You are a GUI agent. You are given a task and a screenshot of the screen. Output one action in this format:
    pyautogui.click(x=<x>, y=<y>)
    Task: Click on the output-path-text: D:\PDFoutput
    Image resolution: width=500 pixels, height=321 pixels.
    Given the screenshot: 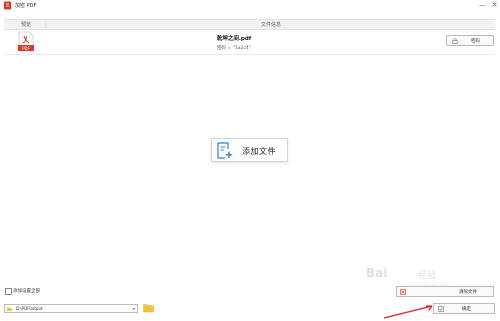 What is the action you would take?
    pyautogui.click(x=29, y=308)
    